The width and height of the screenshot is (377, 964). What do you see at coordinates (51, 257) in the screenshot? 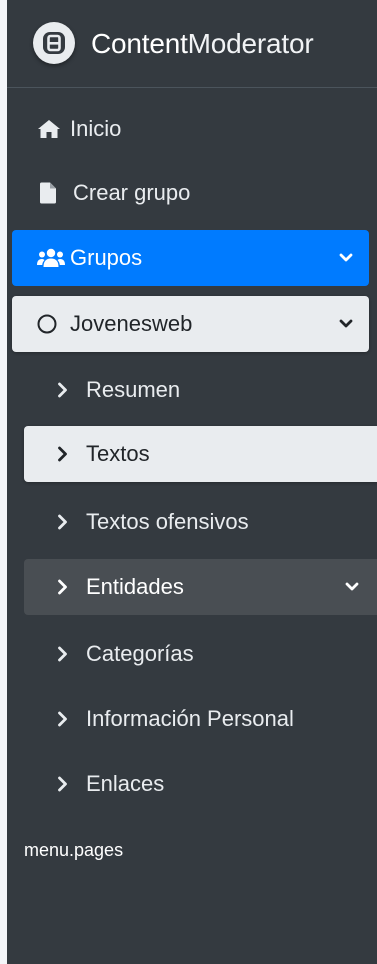
I see `users-icon` at bounding box center [51, 257].